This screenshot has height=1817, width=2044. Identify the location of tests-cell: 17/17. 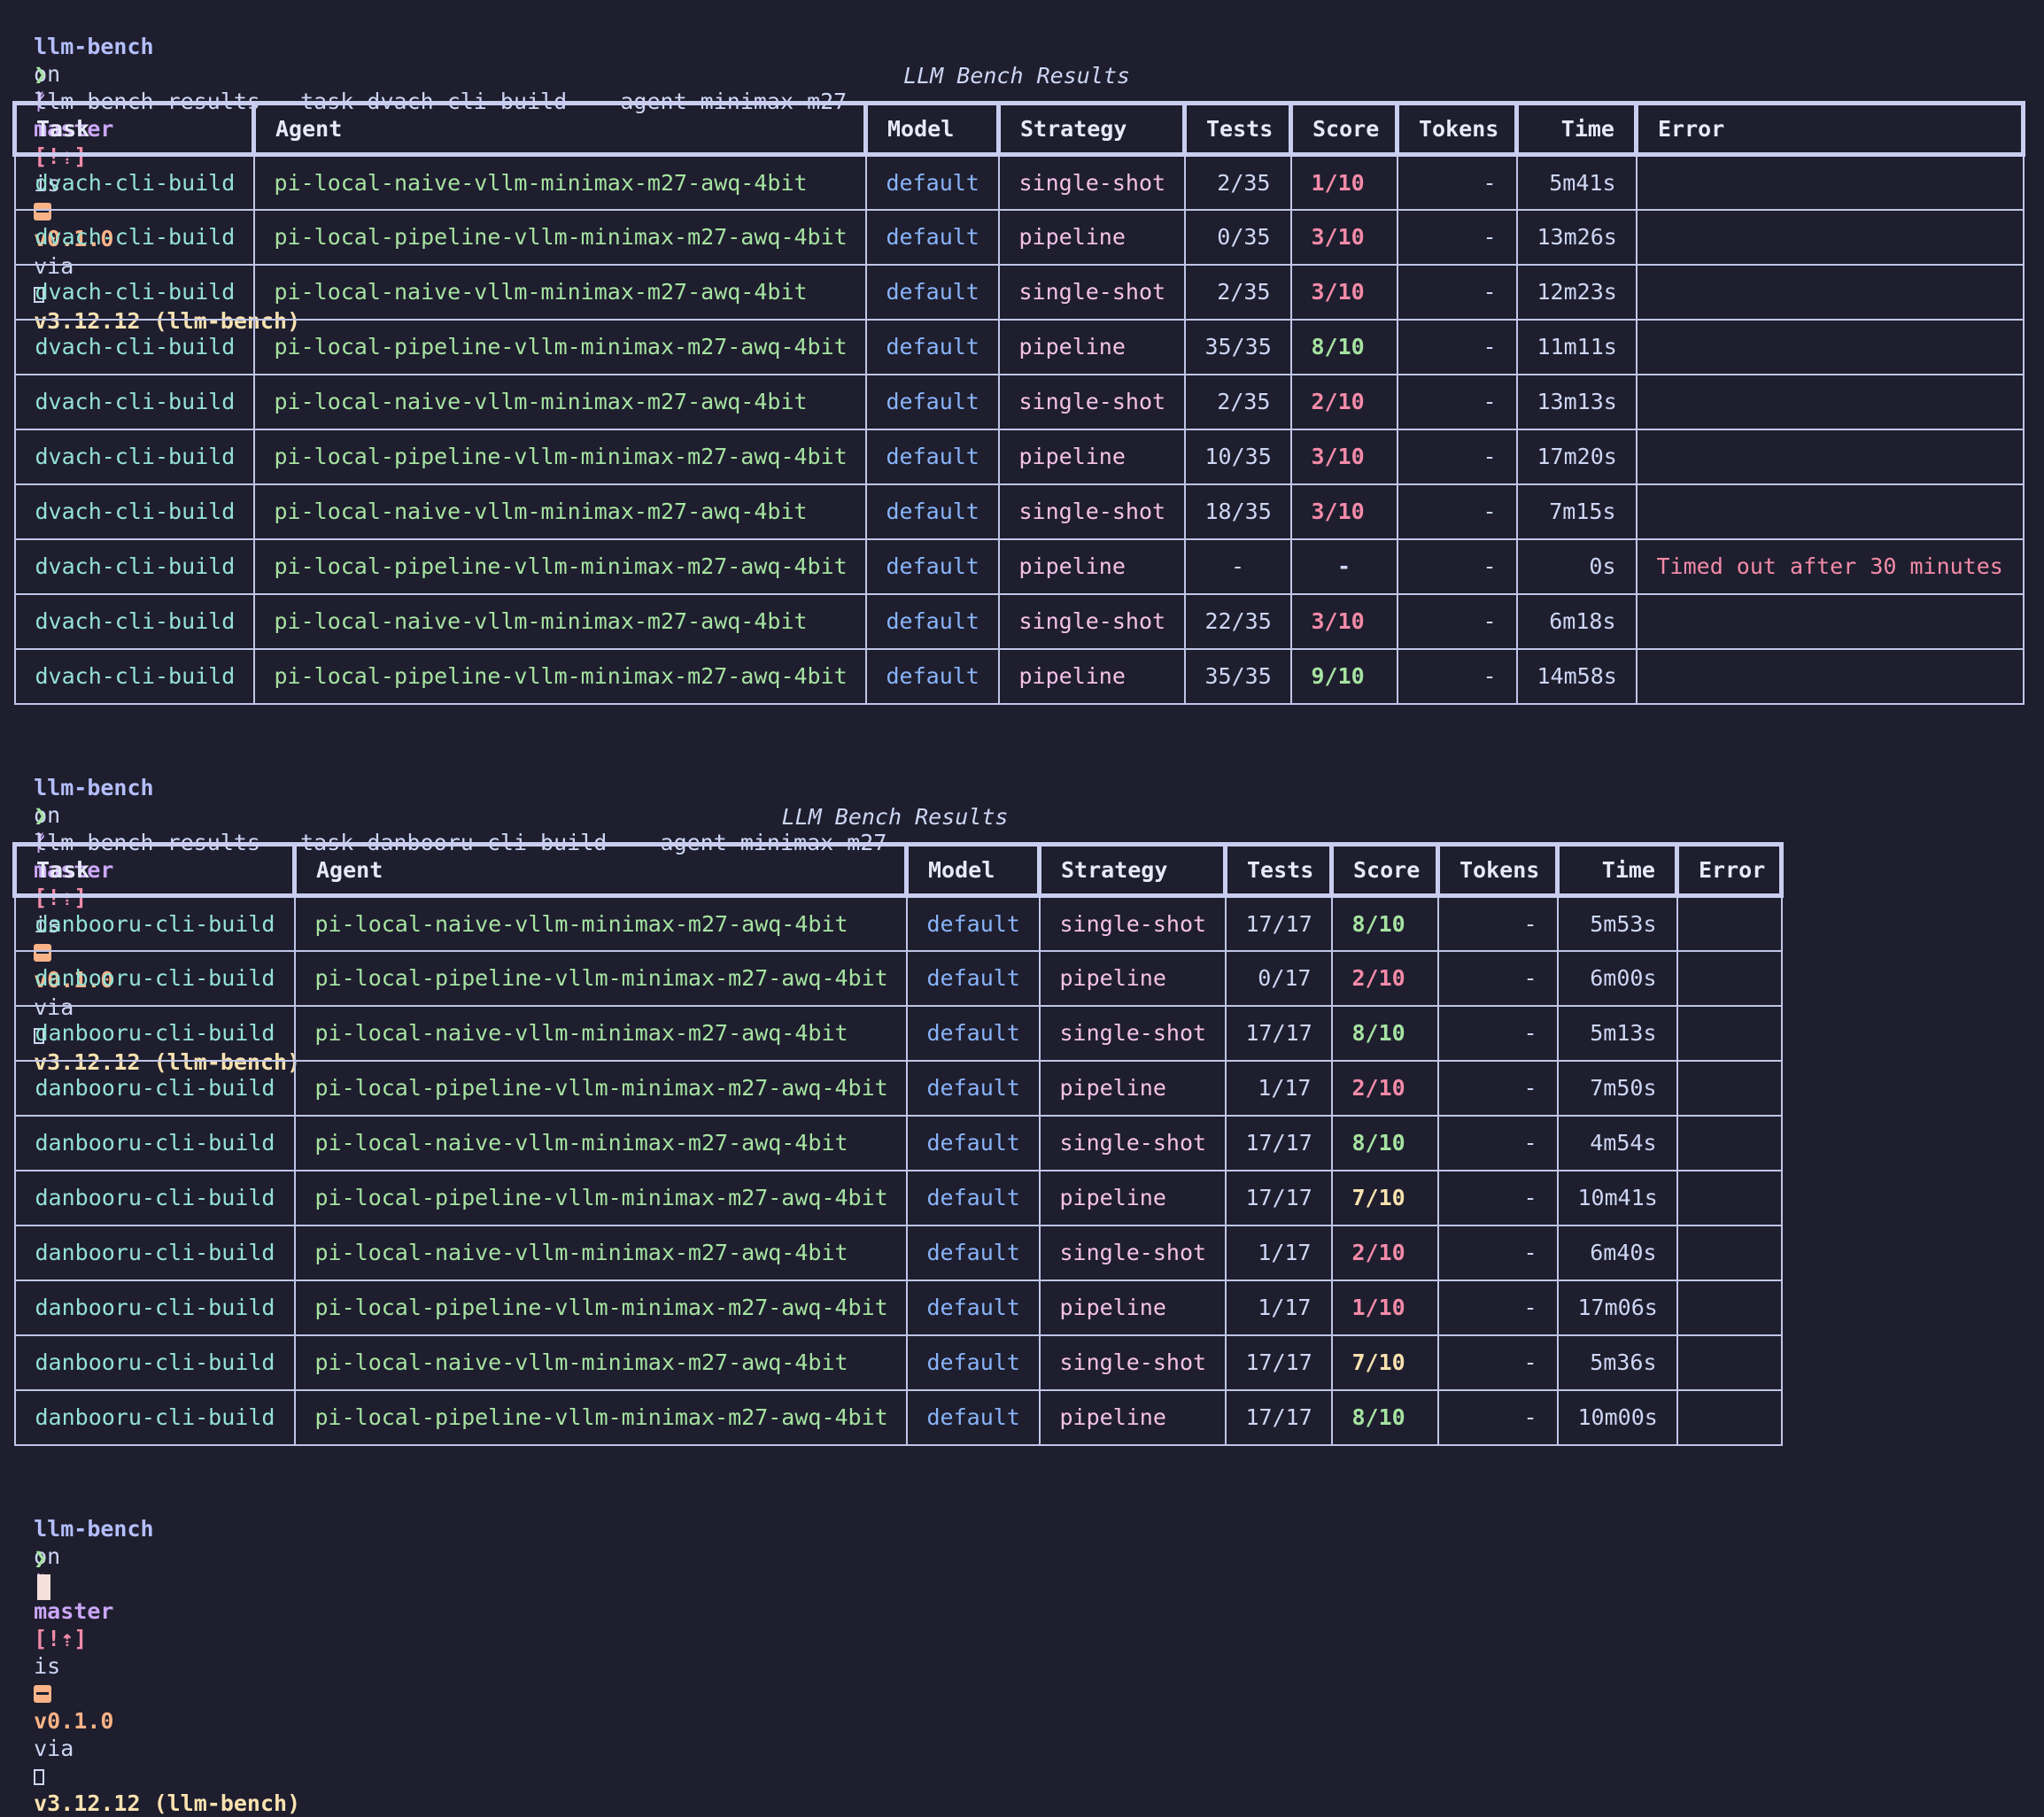
(1278, 1033).